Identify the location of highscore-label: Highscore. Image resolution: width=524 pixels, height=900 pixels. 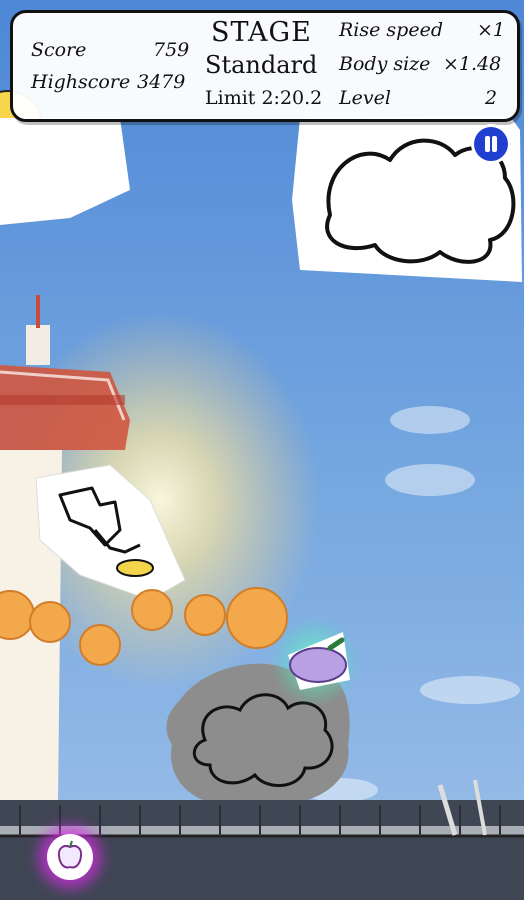
(81, 82).